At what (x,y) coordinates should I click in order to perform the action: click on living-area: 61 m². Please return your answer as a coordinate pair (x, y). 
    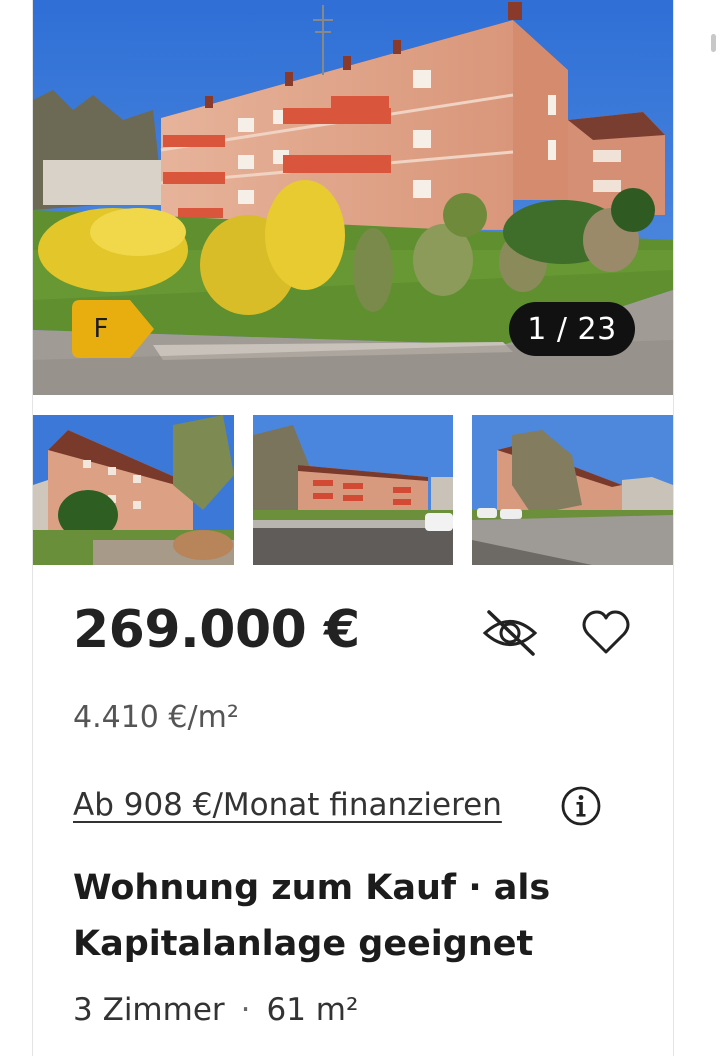
    Looking at the image, I should click on (312, 1010).